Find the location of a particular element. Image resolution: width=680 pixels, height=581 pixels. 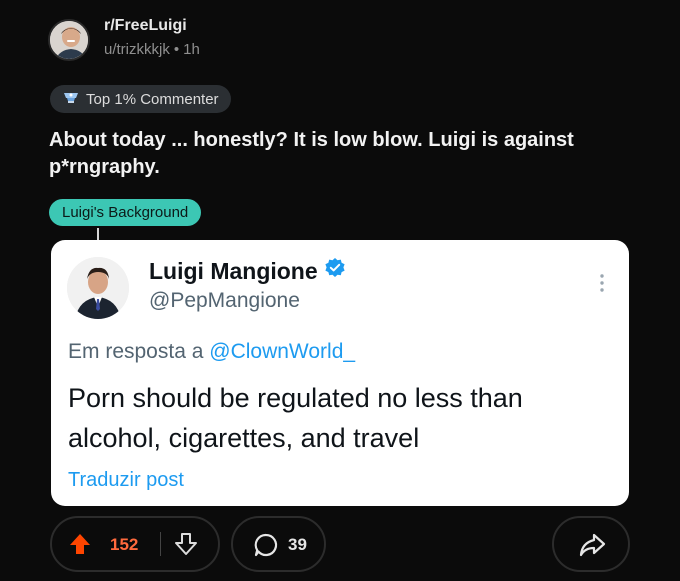

reply-mention-link: @ClownWorld_ is located at coordinates (282, 351).